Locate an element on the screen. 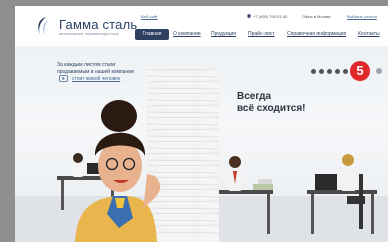 This screenshot has height=242, width=388. nav-item-reference: Справочная информация is located at coordinates (316, 34).